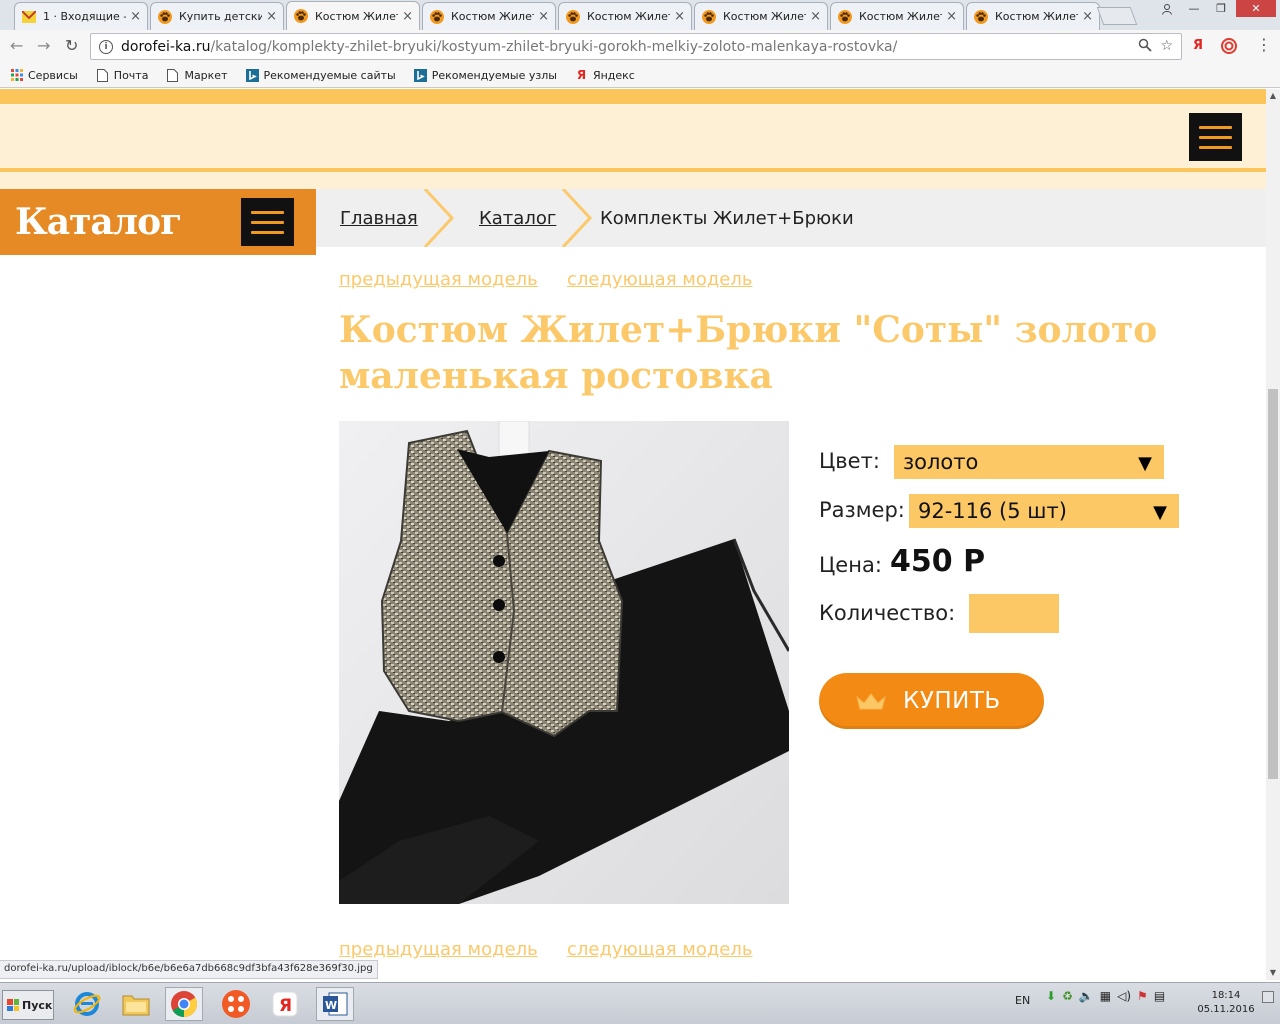  Describe the element at coordinates (28, 1005) in the screenshot. I see `start-button: Пуск` at that location.